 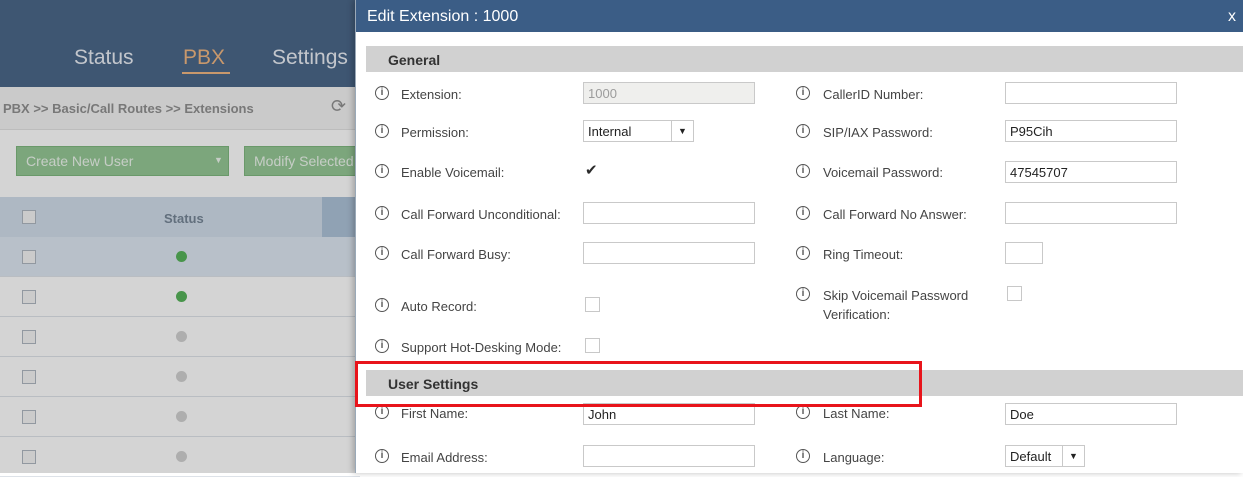 I want to click on enable-voicemail-label: Enable Voicemail:, so click(x=453, y=172).